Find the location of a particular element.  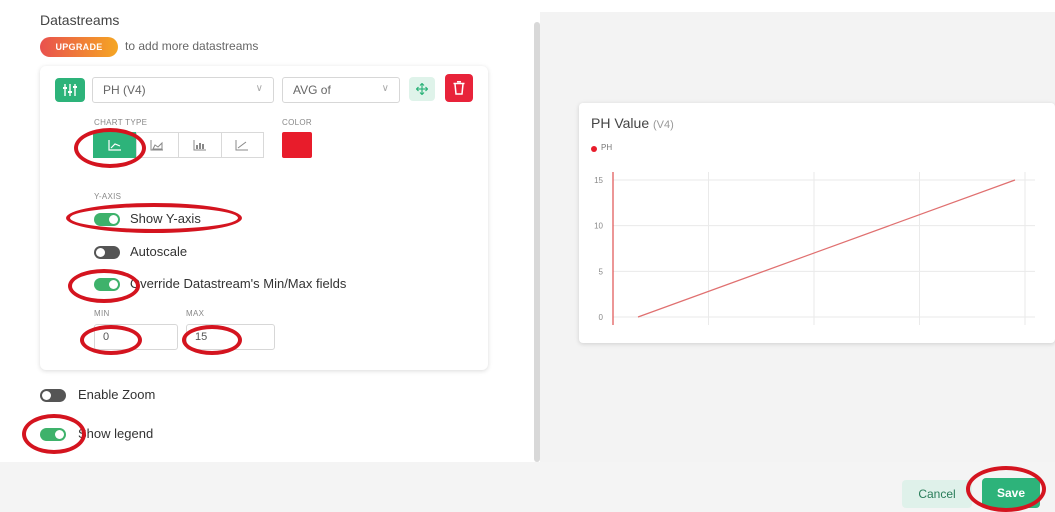

upgrade-hint: to add more datastreams is located at coordinates (192, 46).